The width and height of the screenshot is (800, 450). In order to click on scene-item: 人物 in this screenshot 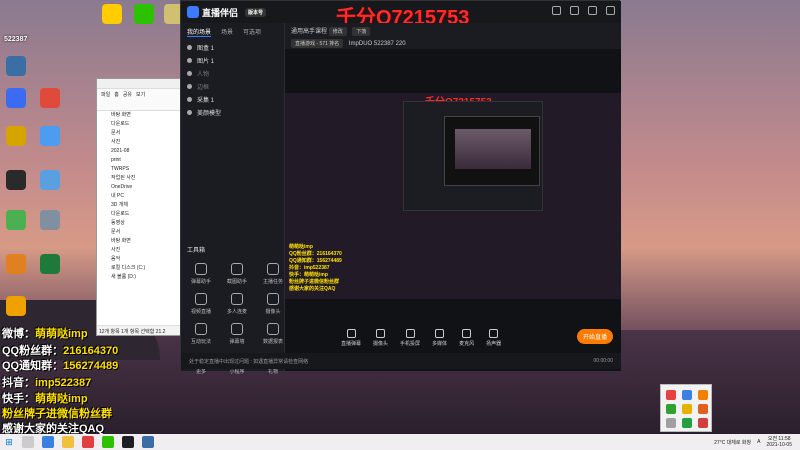, I will do `click(232, 73)`.